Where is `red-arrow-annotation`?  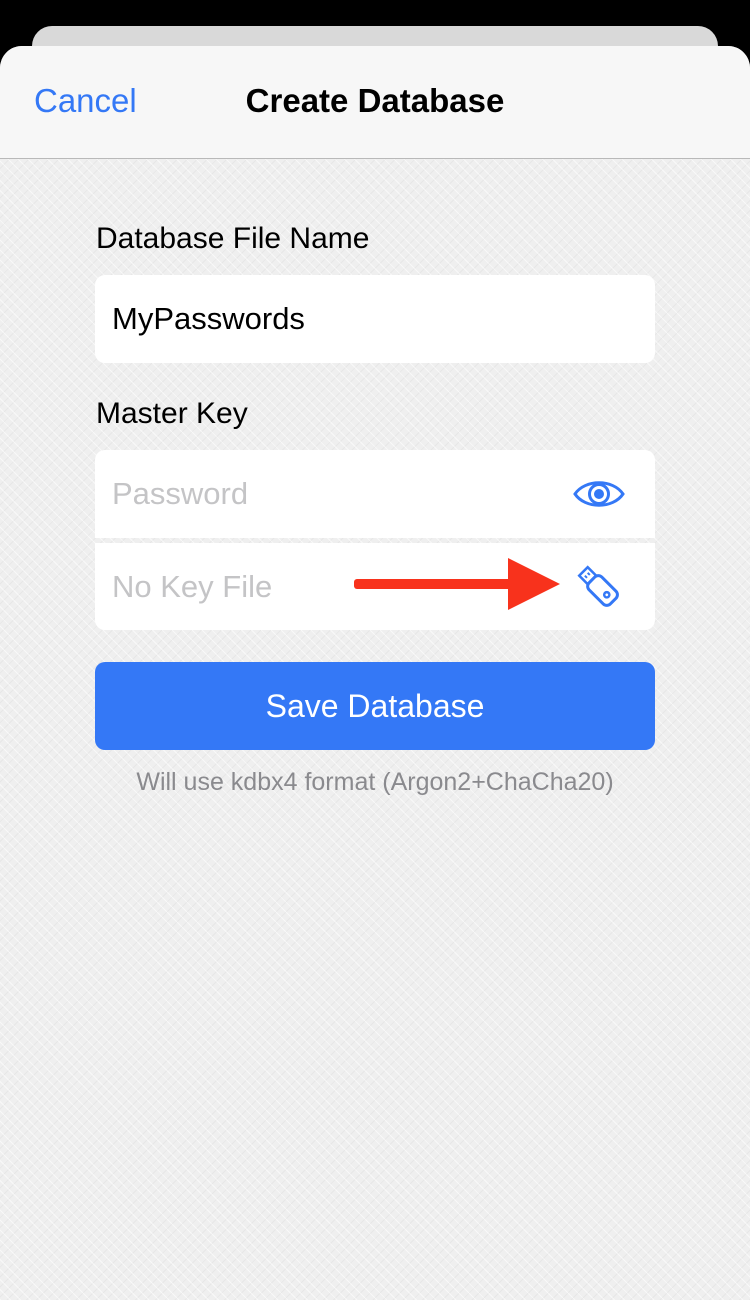
red-arrow-annotation is located at coordinates (457, 584).